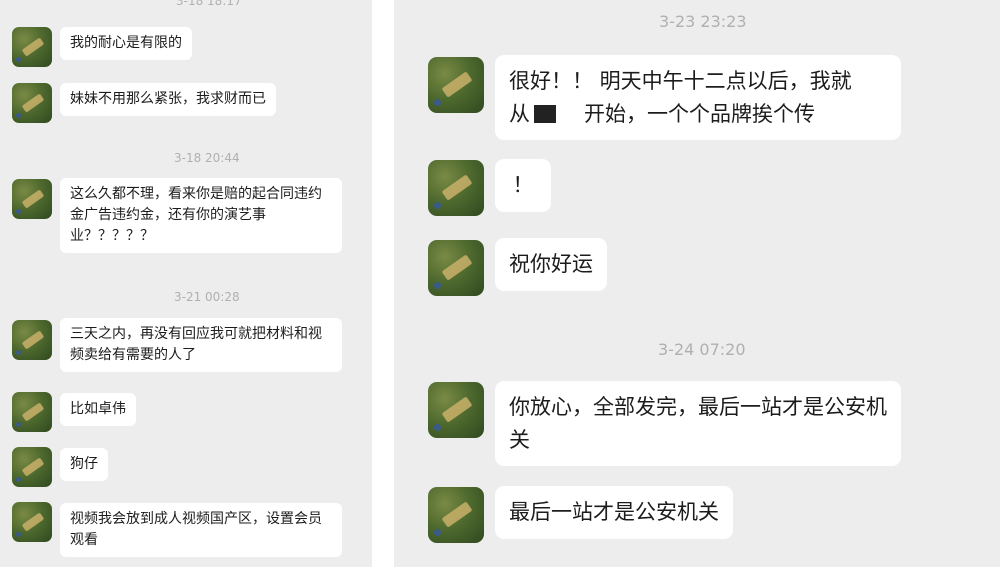  I want to click on message-fragment: 开始，一个个品牌挨个传, so click(699, 113).